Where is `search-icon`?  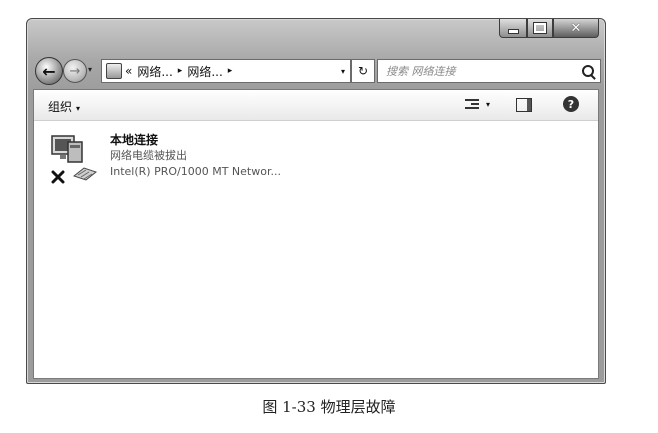 search-icon is located at coordinates (588, 71).